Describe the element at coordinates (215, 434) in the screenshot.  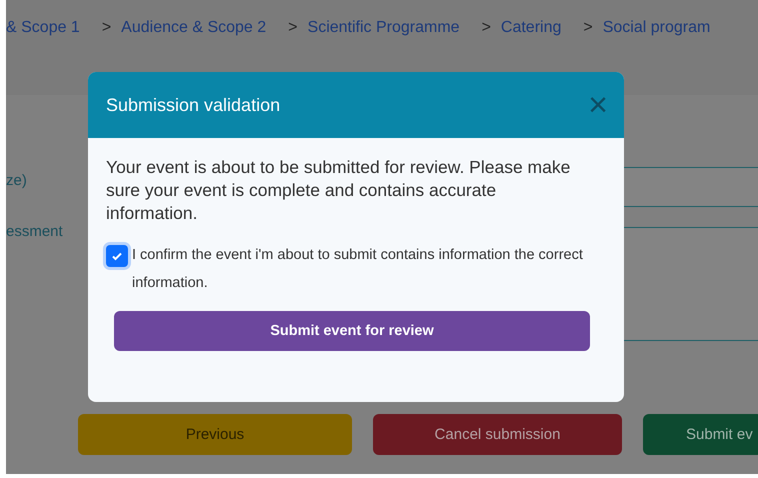
I see `previous-button: Previous` at that location.